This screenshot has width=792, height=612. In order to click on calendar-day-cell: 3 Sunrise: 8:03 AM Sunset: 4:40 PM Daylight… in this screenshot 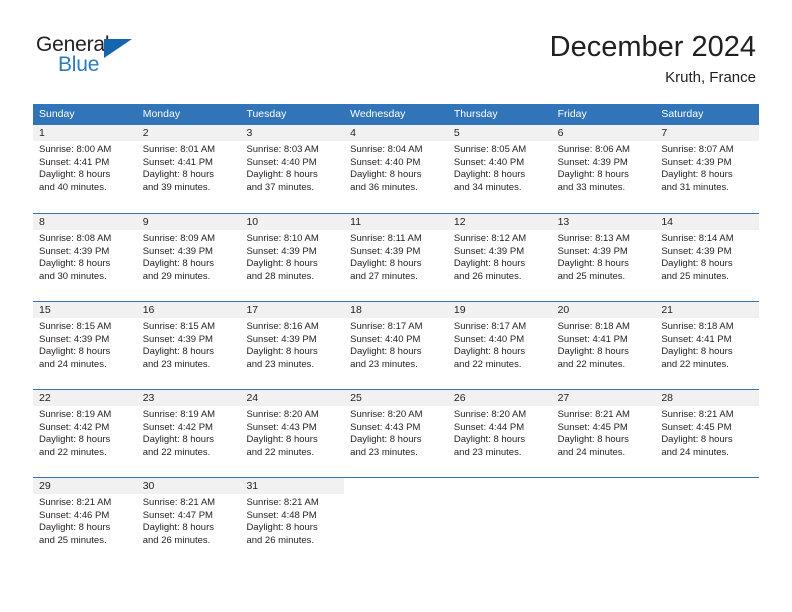, I will do `click(292, 169)`.